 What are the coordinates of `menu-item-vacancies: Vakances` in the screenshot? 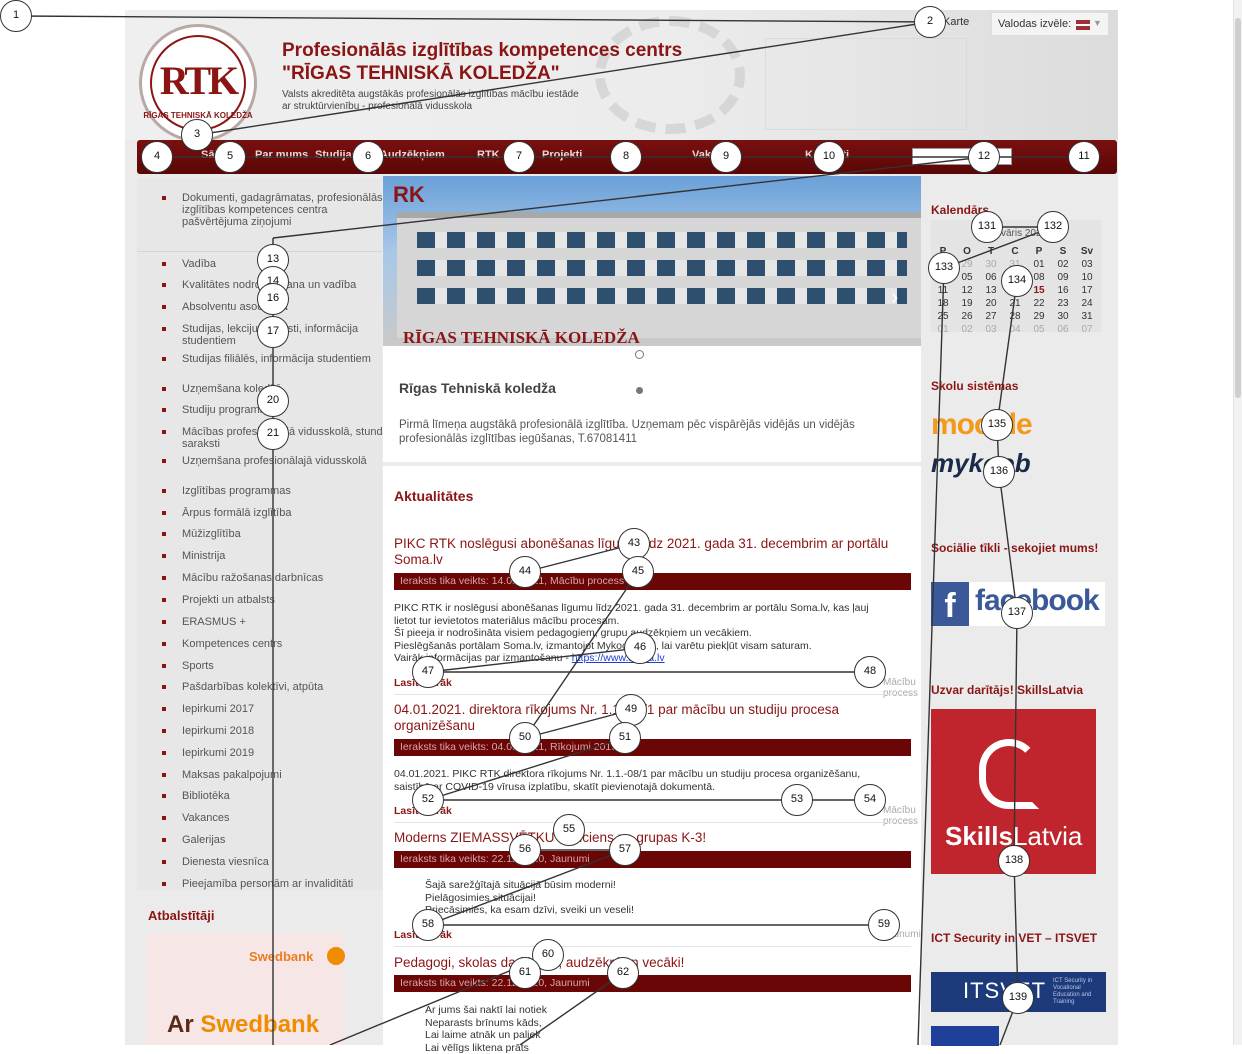 It's located at (287, 818).